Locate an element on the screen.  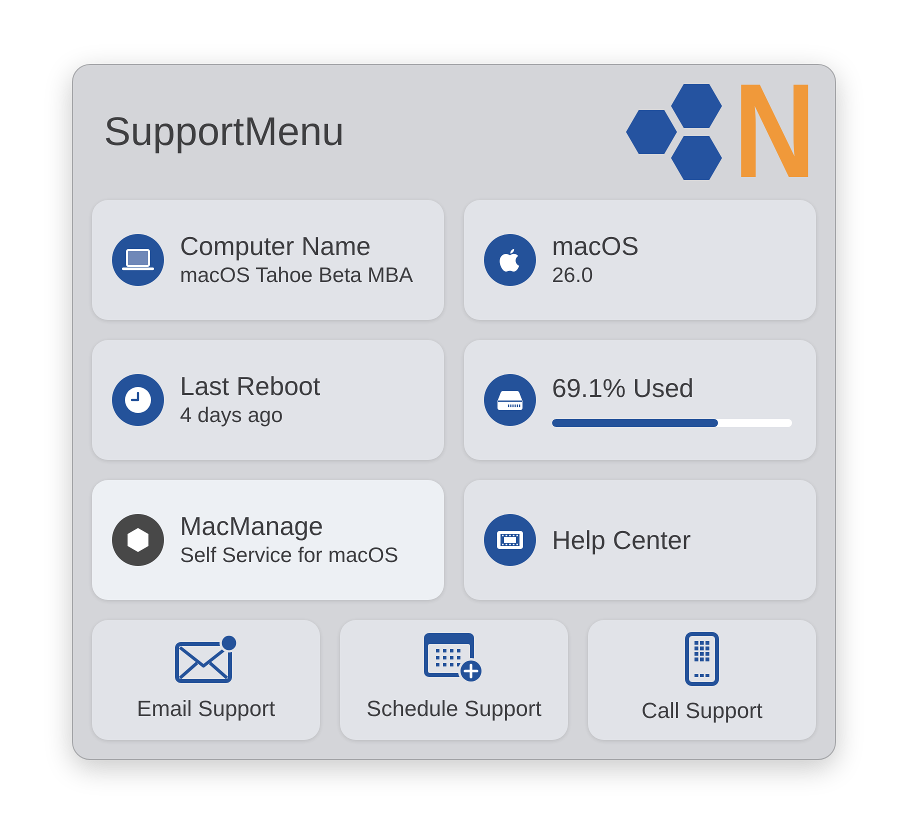
tile-title: MacManage is located at coordinates (252, 526).